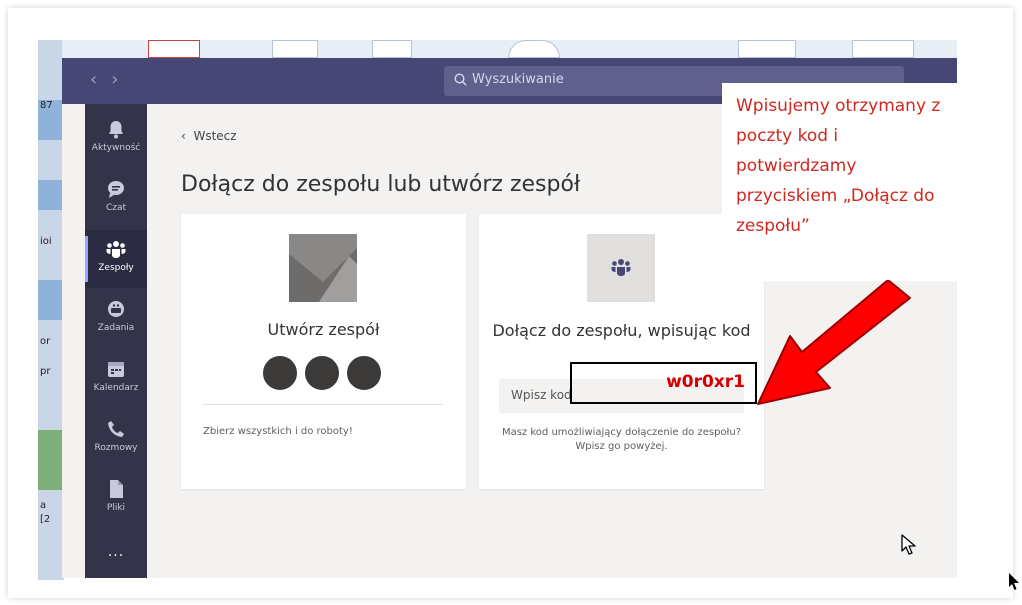  Describe the element at coordinates (278, 431) in the screenshot. I see `create-team-subtitle: Zbierz wszystkich i do roboty!` at that location.